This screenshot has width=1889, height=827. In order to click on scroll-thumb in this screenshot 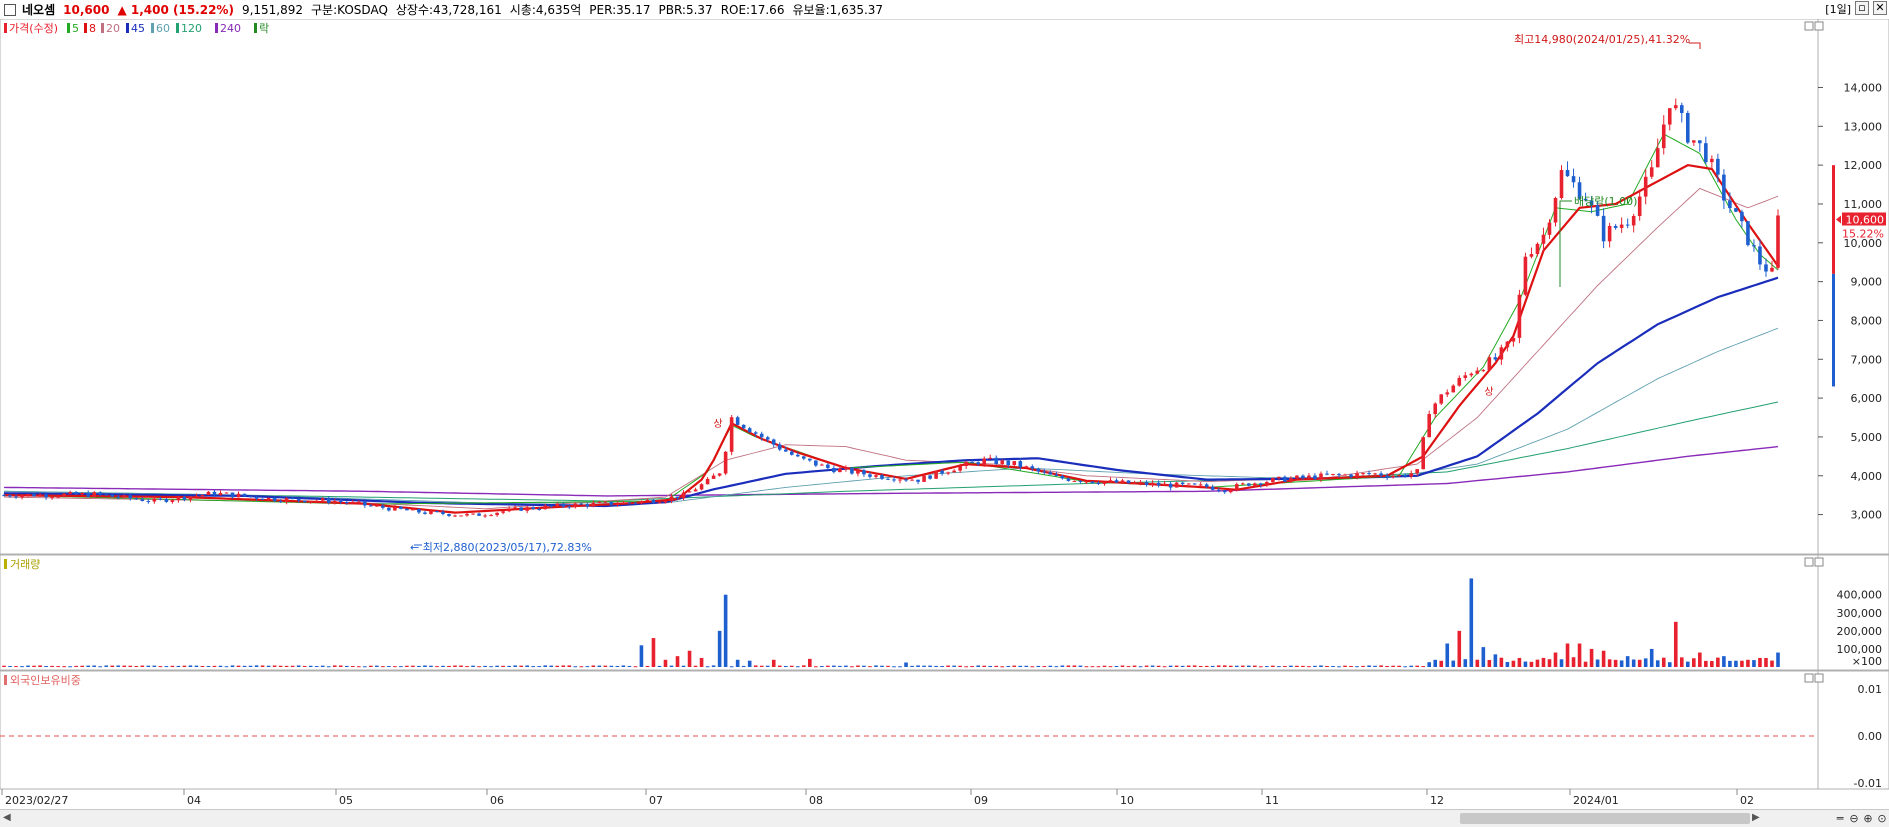, I will do `click(1605, 818)`.